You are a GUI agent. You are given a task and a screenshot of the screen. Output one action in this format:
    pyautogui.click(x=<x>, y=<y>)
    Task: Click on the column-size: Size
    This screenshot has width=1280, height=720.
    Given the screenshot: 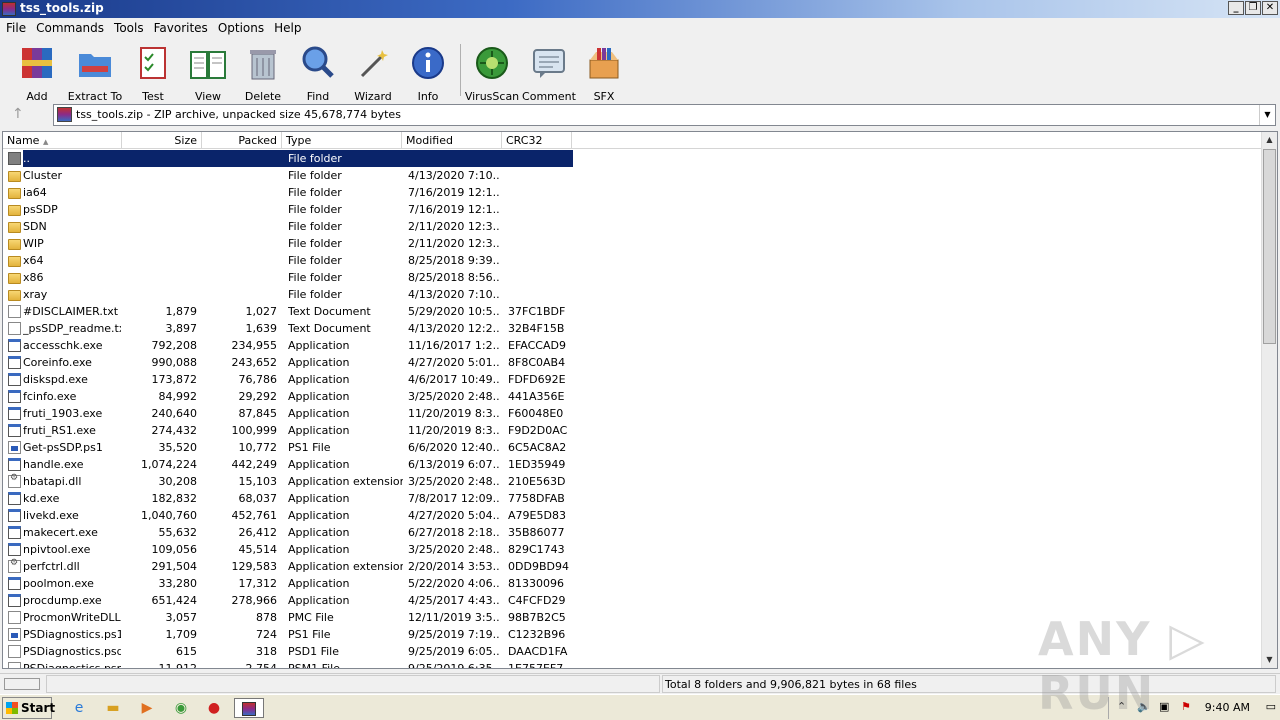 What is the action you would take?
    pyautogui.click(x=162, y=140)
    